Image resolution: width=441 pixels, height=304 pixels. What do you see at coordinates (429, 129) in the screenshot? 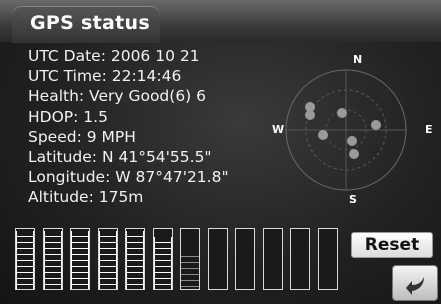
I see `compass-east: E` at bounding box center [429, 129].